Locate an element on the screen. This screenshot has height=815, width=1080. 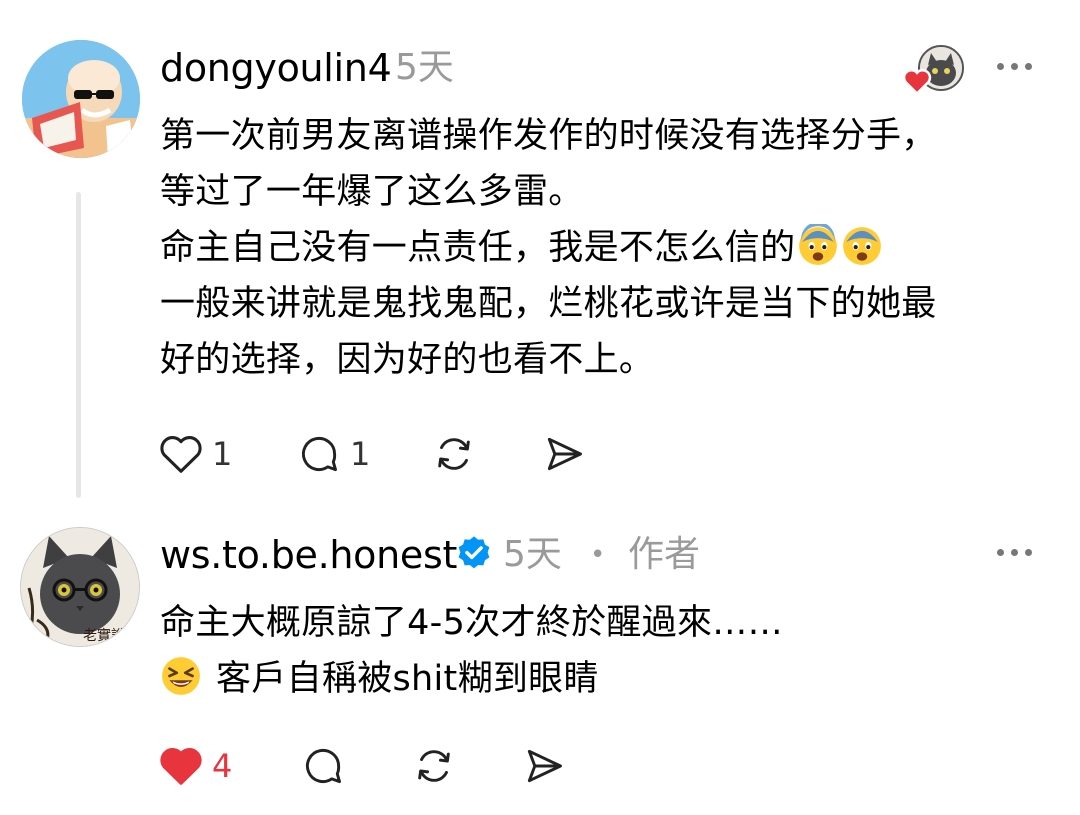
avatar: 老實說 is located at coordinates (80, 587).